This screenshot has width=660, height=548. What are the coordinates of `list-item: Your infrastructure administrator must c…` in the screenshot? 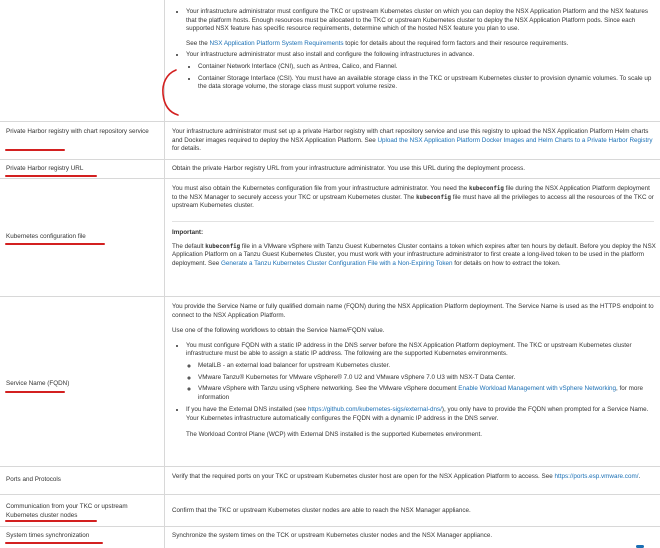 It's located at (421, 28).